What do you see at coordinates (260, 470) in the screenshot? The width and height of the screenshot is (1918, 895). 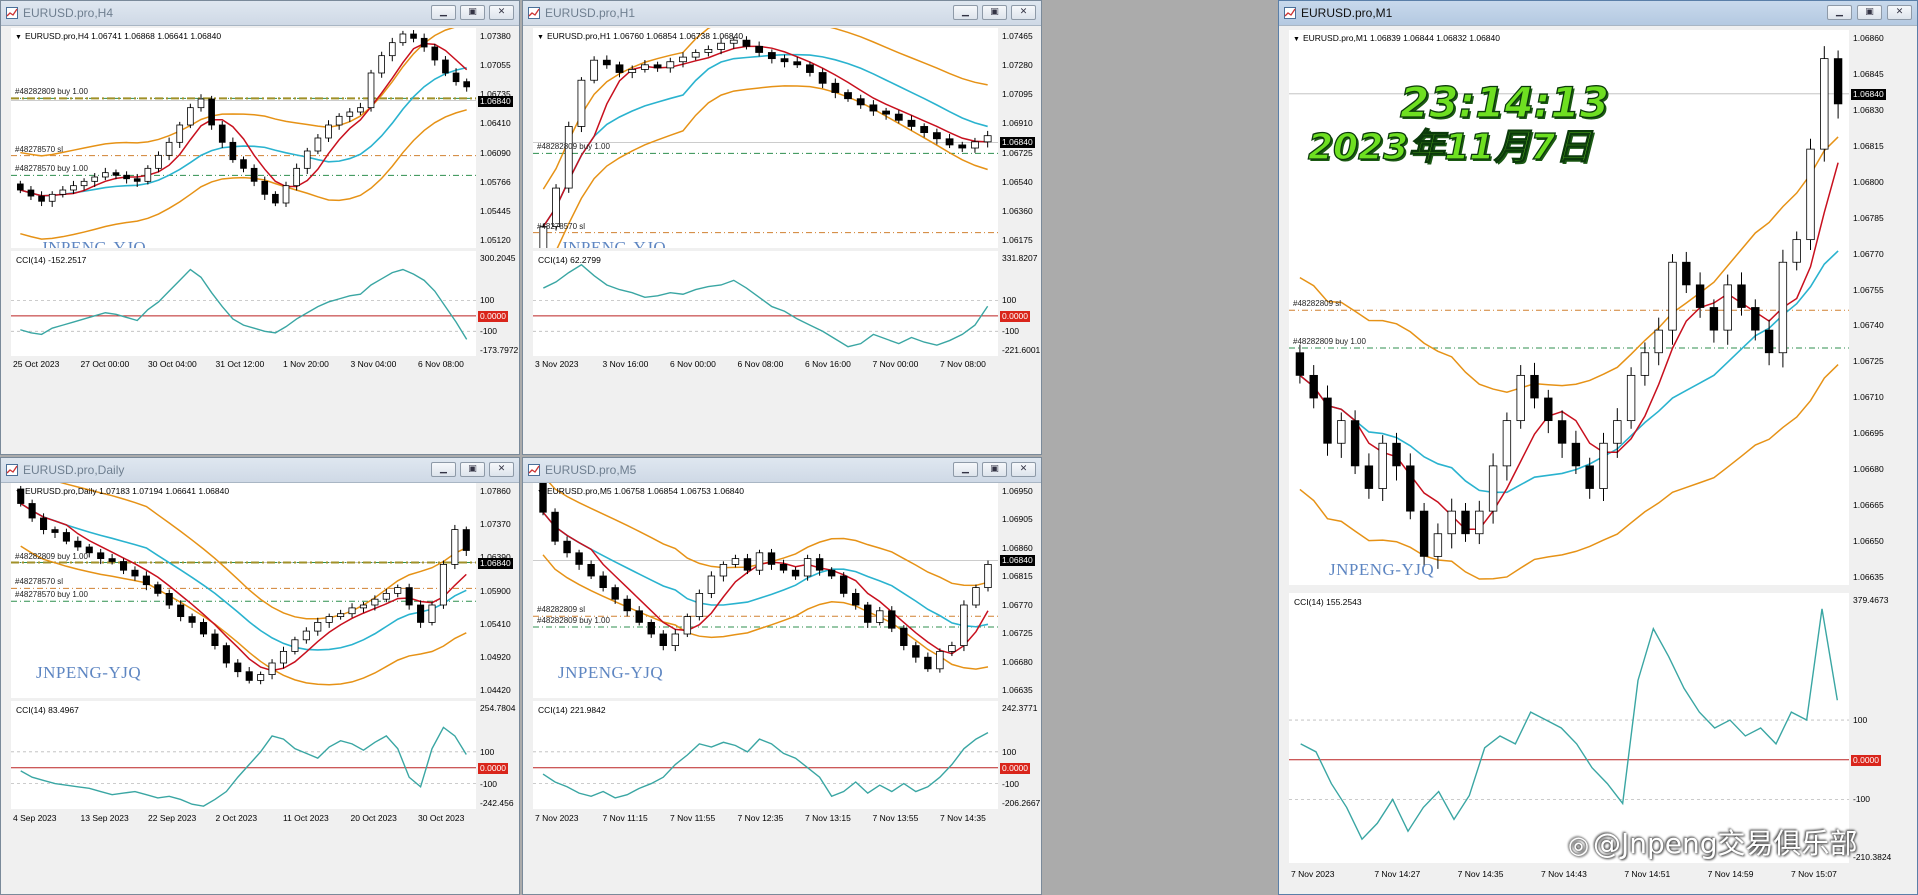 I see `title-bar: EURUSD.pro,Daily ▁ ▣ ✕` at bounding box center [260, 470].